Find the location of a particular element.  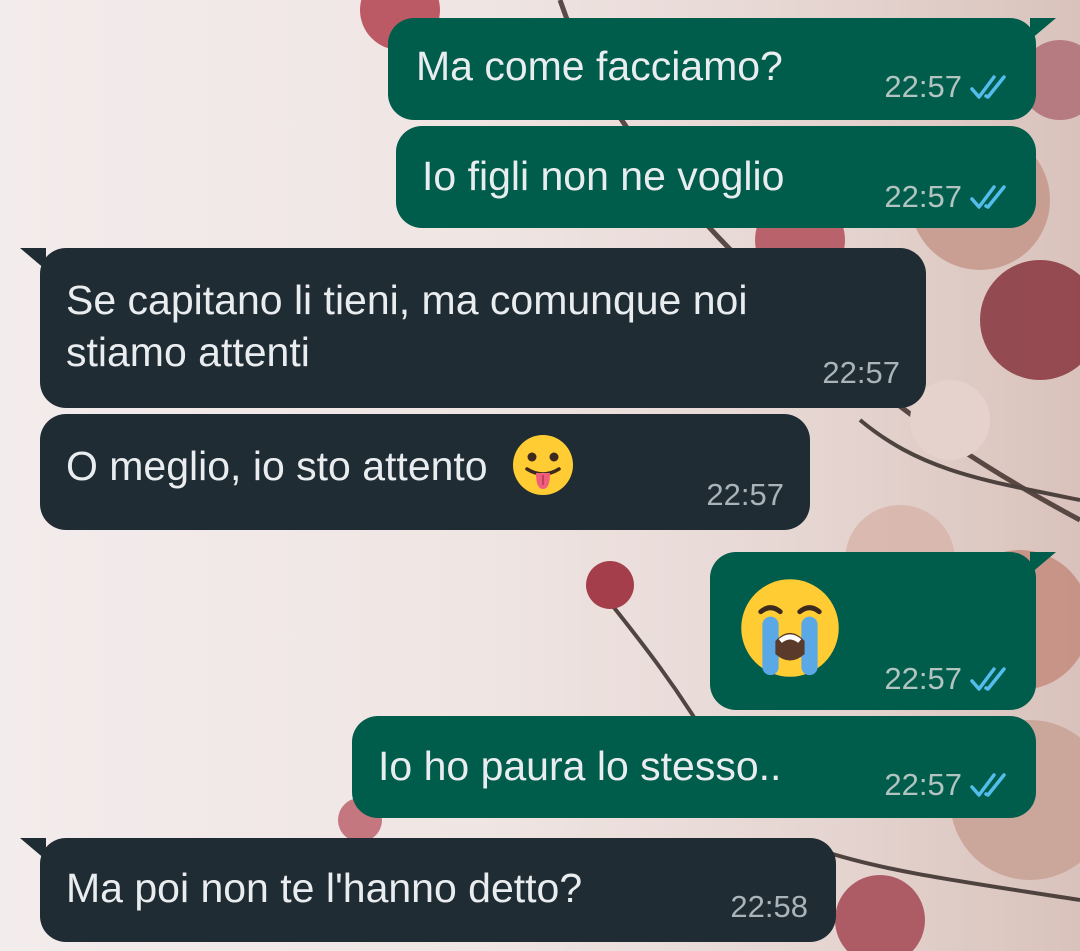

message-bubble-outgoing: Io ho paura lo stesso.. 22:57 is located at coordinates (694, 767).